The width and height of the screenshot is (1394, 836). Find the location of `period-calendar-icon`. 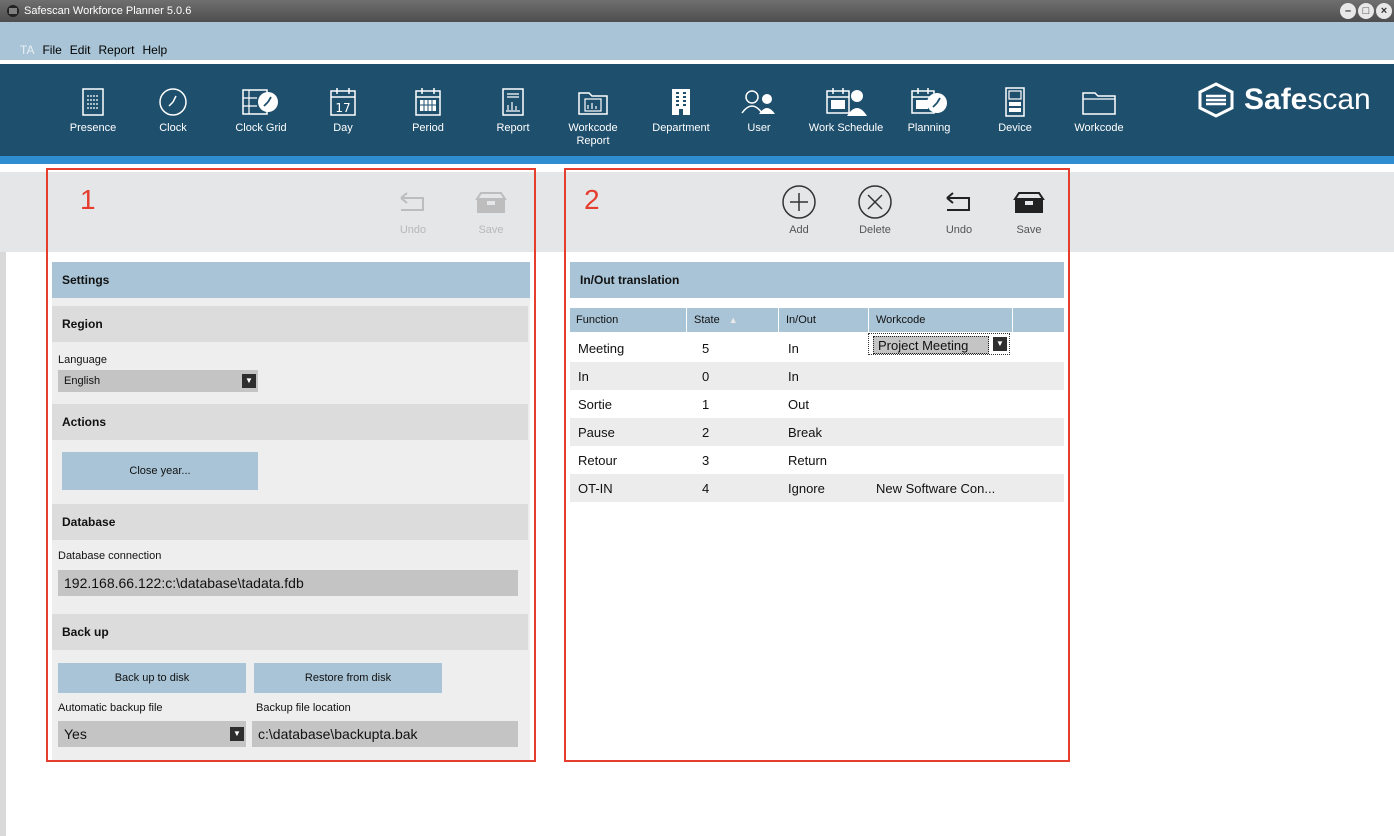

period-calendar-icon is located at coordinates (428, 102).